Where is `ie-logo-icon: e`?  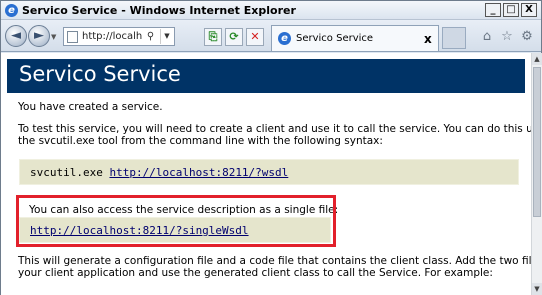 ie-logo-icon: e is located at coordinates (11, 10).